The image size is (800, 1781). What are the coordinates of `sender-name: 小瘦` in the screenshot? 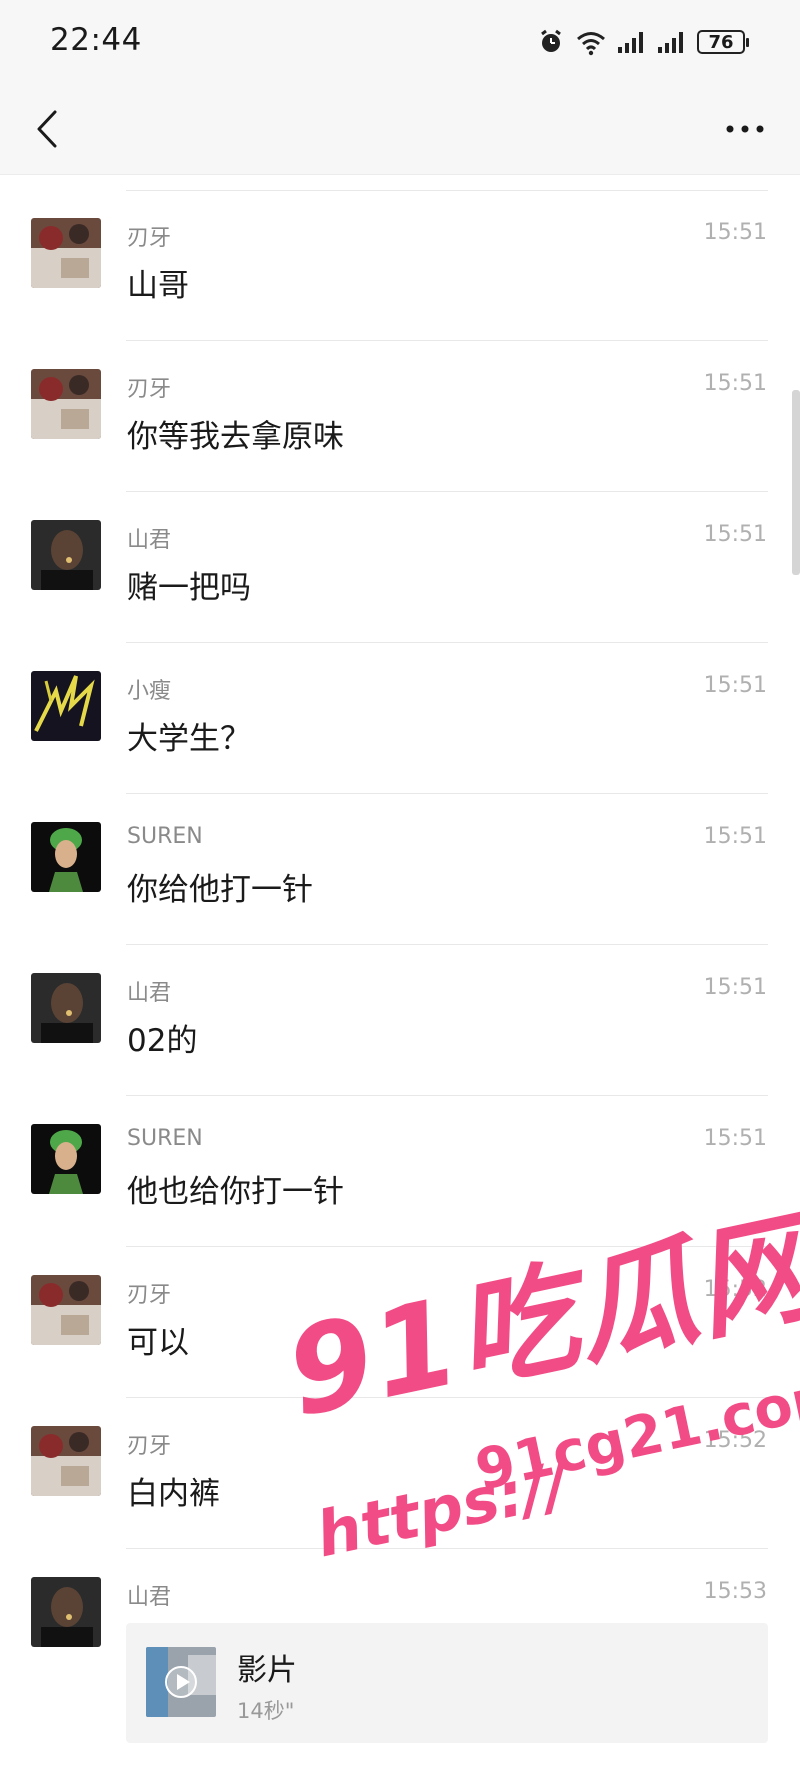 It's located at (149, 691).